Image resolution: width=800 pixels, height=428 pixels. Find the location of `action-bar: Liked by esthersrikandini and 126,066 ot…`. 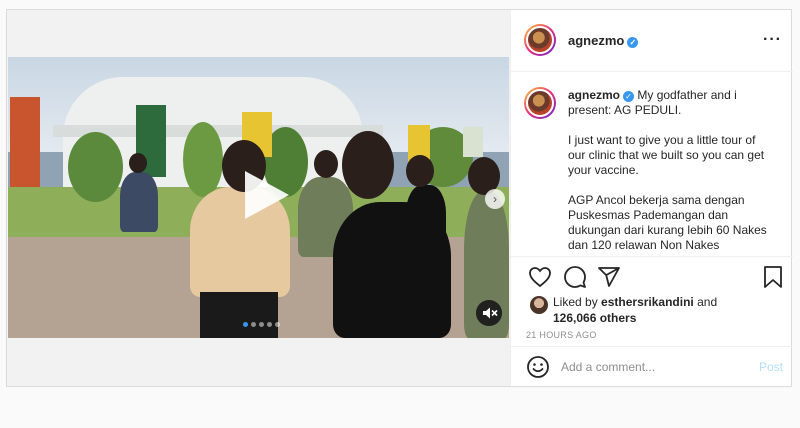

action-bar: Liked by esthersrikandini and 126,066 ot… is located at coordinates (652, 305).